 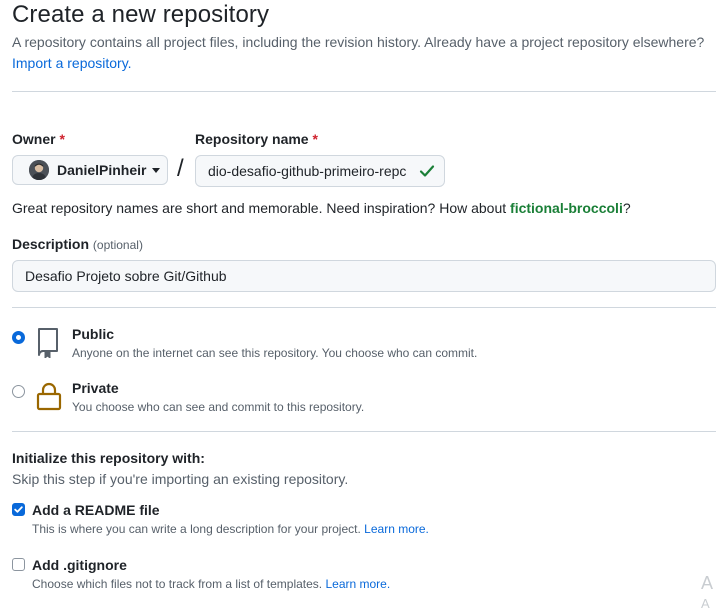 I want to click on lock-icon, so click(x=49, y=396).